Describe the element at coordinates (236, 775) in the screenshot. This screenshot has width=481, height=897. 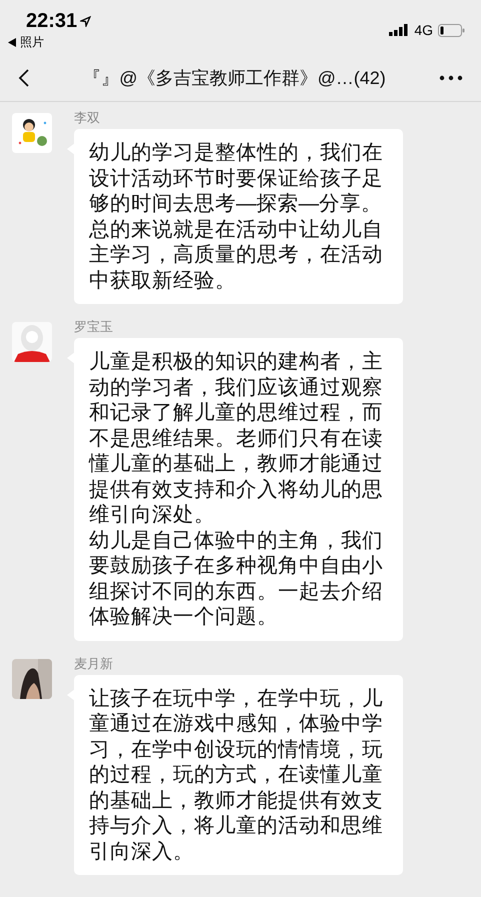
I see `message-text: 让孩子在玩中学，在学中玩，儿童通过在游戏中感知，体验中学习，在学中创设玩的情情境，玩的过程，玩的方式，在读懂儿童的基础上，教师才能提供有效支持与介入，将儿童的活动和思维引向深入。` at that location.